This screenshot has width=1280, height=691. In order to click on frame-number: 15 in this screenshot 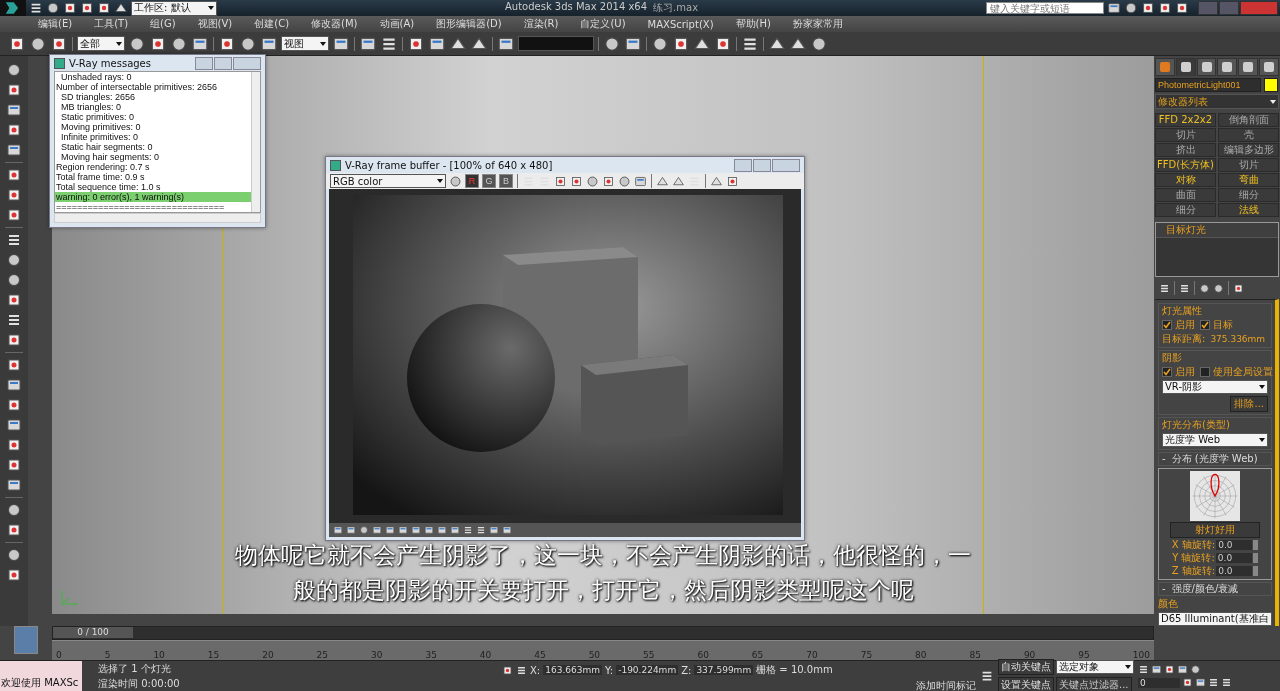, I will do `click(213, 655)`.